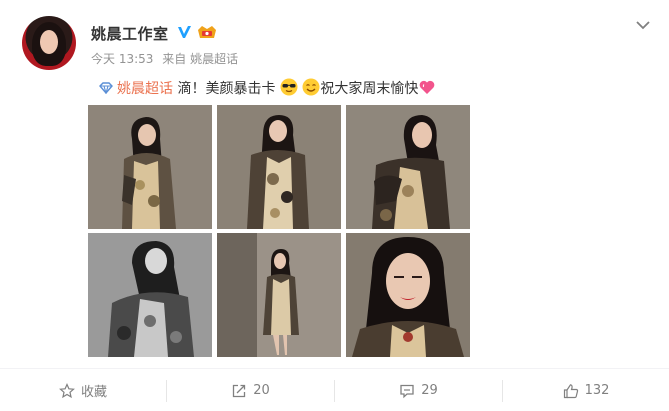 The height and width of the screenshot is (411, 669). Describe the element at coordinates (429, 390) in the screenshot. I see `comment-count: 29` at that location.